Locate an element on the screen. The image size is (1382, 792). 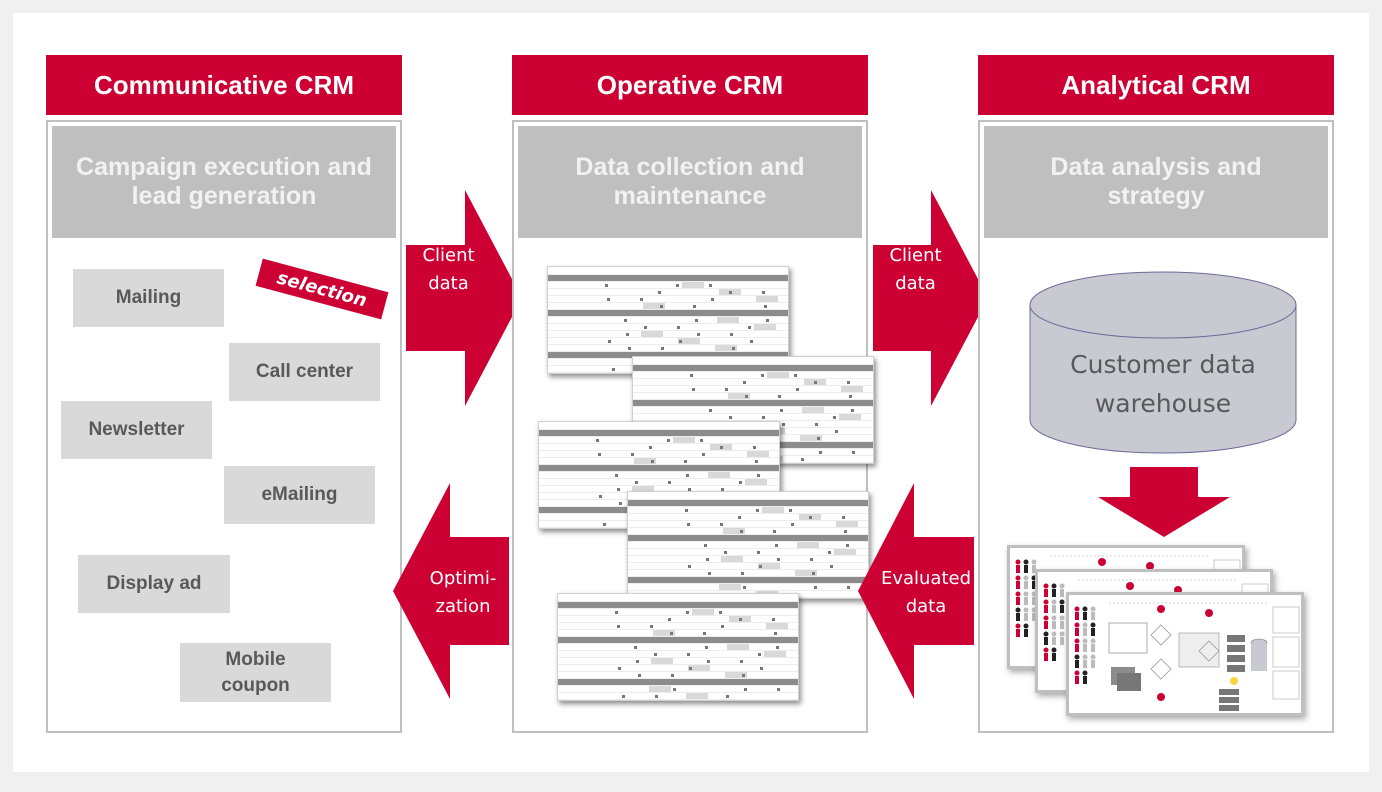
arrow-label-line: Optimi- is located at coordinates (463, 578).